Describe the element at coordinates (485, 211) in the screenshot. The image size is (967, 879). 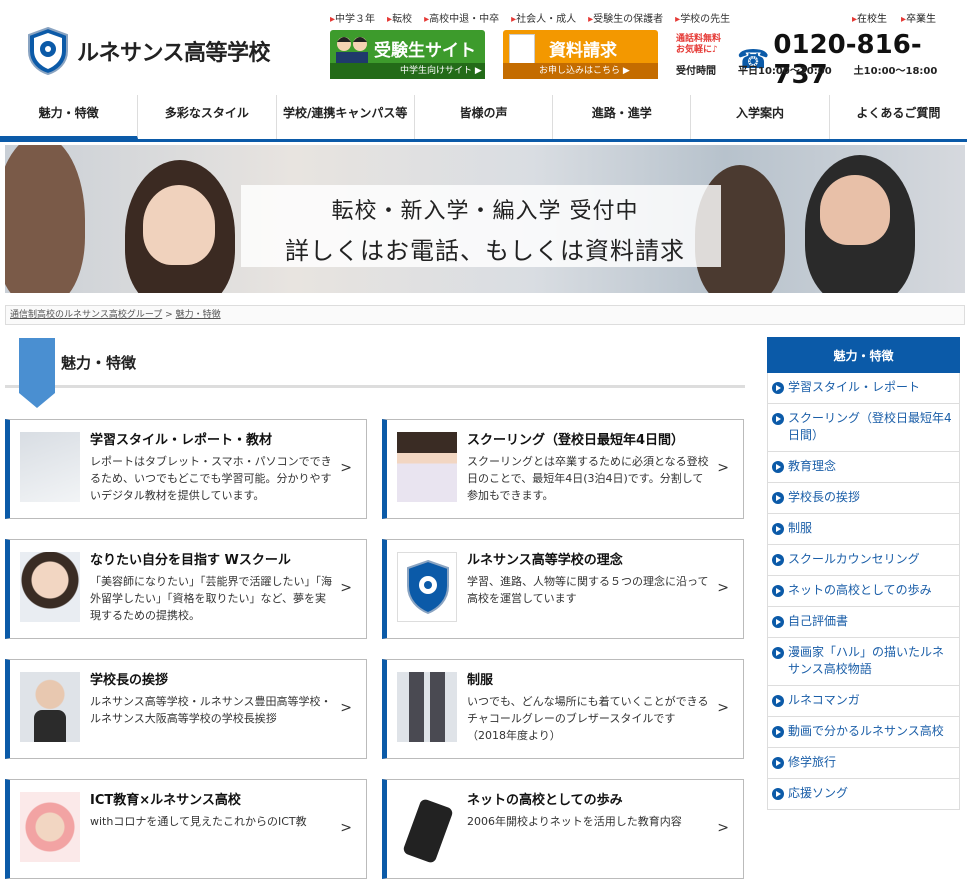
I see `hero-headline: 転校・新入学・編入学 受付中` at that location.